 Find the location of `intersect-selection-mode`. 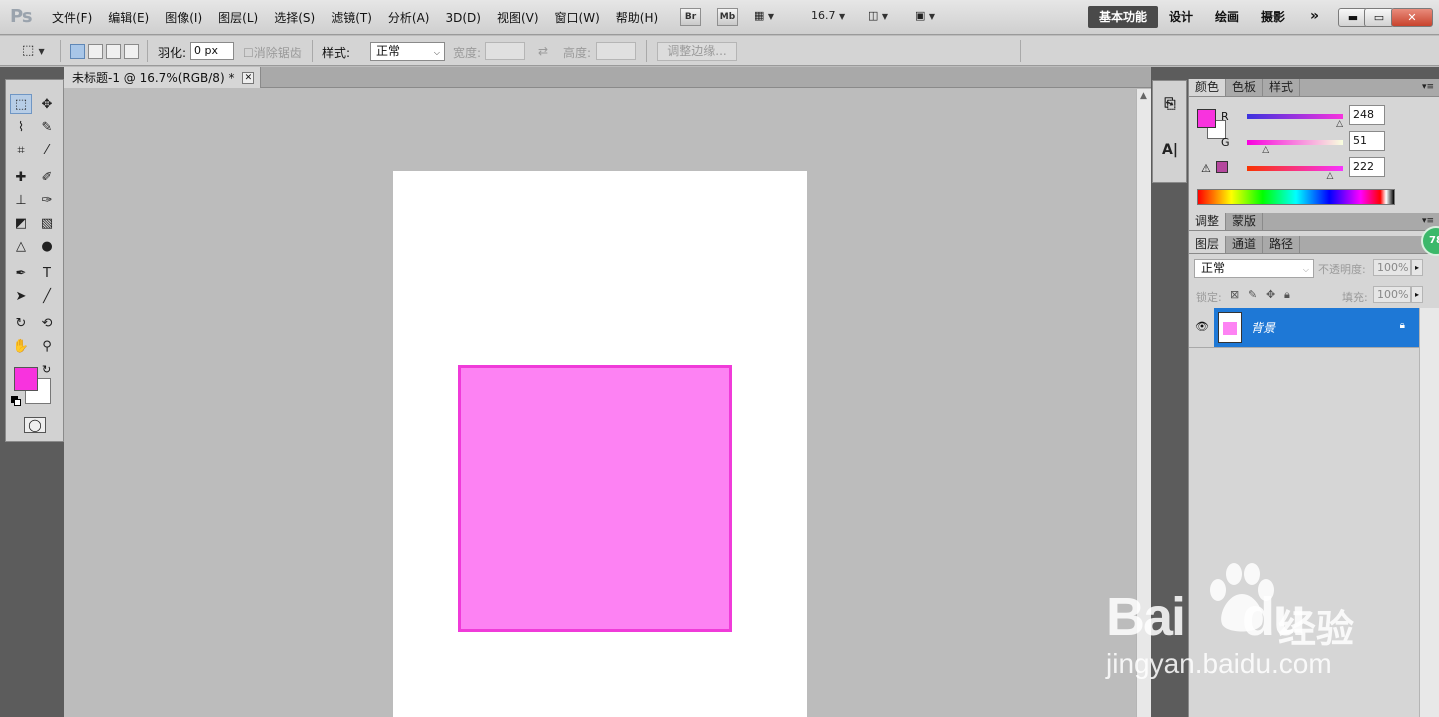

intersect-selection-mode is located at coordinates (131, 51).